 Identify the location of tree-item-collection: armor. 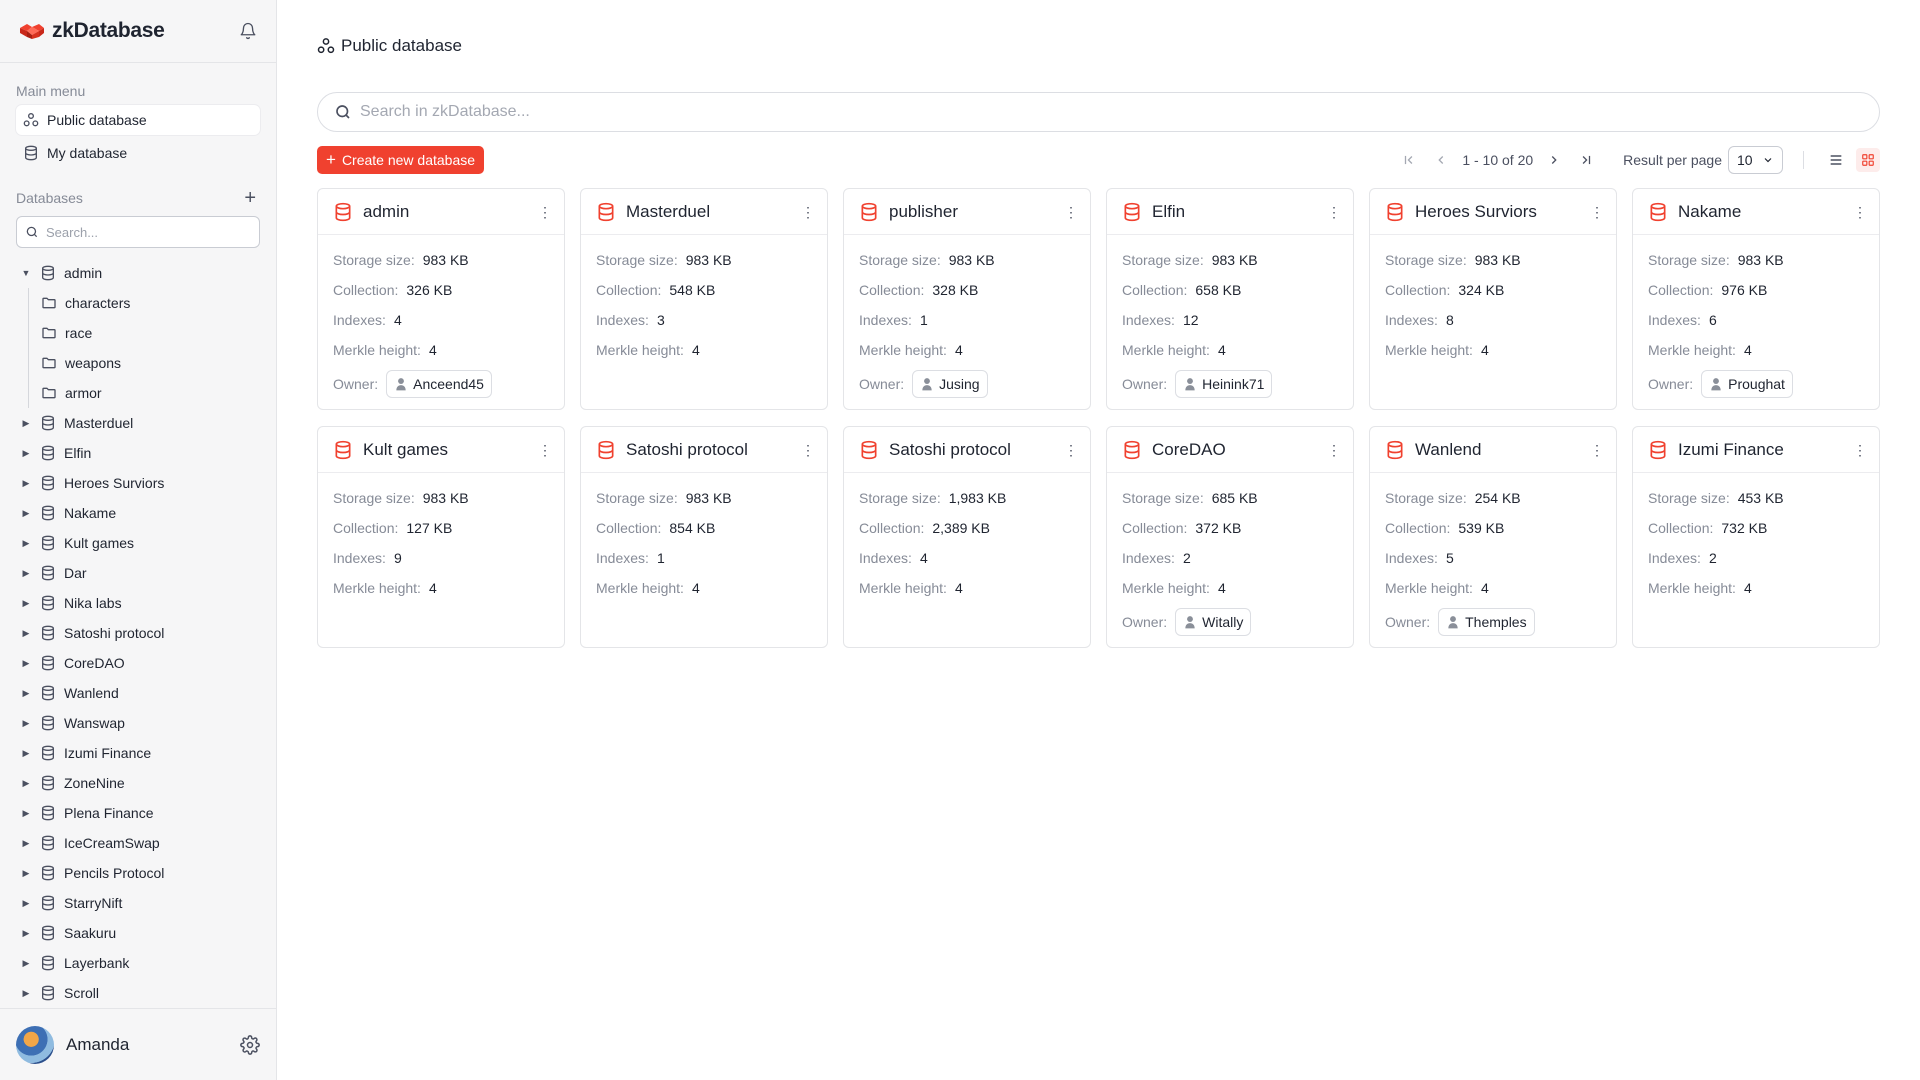
(152, 393).